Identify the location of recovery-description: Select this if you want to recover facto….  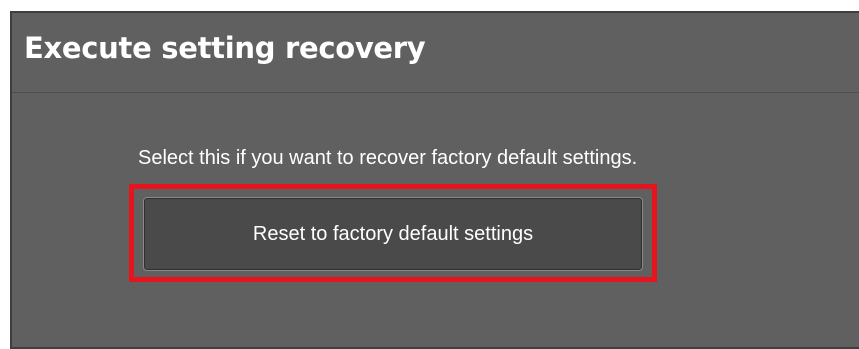
(388, 158).